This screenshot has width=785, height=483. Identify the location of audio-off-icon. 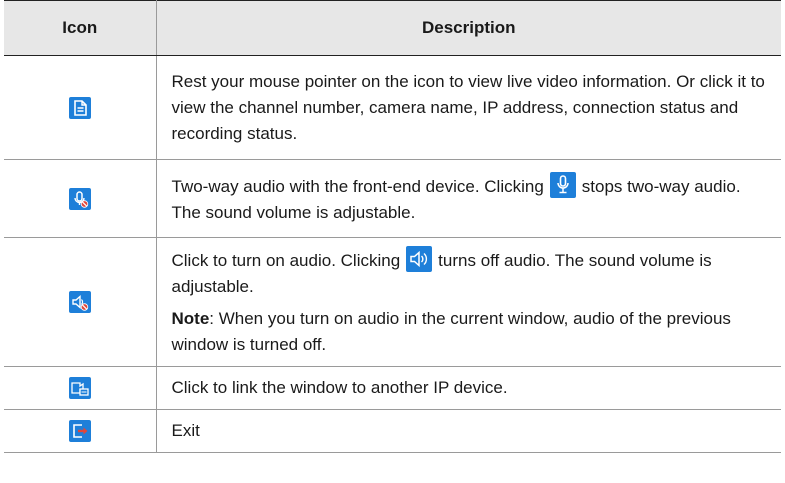
(79, 302).